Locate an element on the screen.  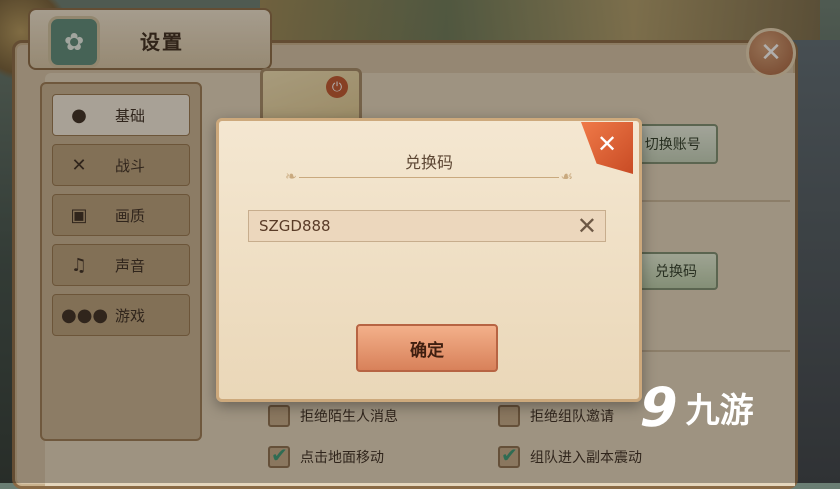
confirm-label: 确定 is located at coordinates (427, 350).